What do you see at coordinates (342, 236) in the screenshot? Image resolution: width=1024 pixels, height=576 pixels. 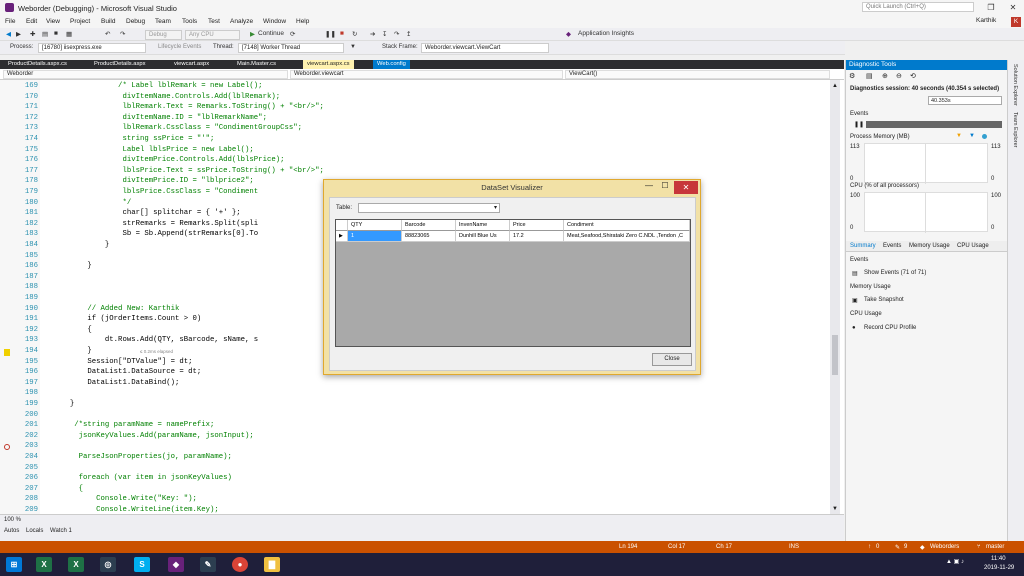 I see `row-header: ▶` at bounding box center [342, 236].